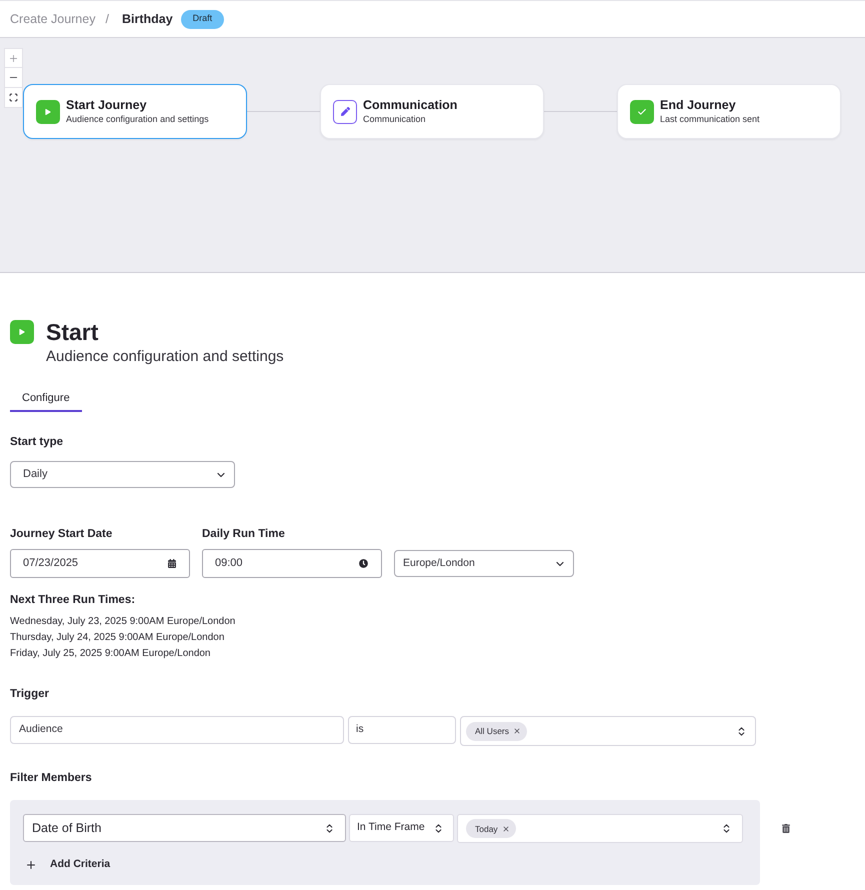 This screenshot has width=865, height=890. What do you see at coordinates (608, 731) in the screenshot?
I see `audience-value-select: All Users` at bounding box center [608, 731].